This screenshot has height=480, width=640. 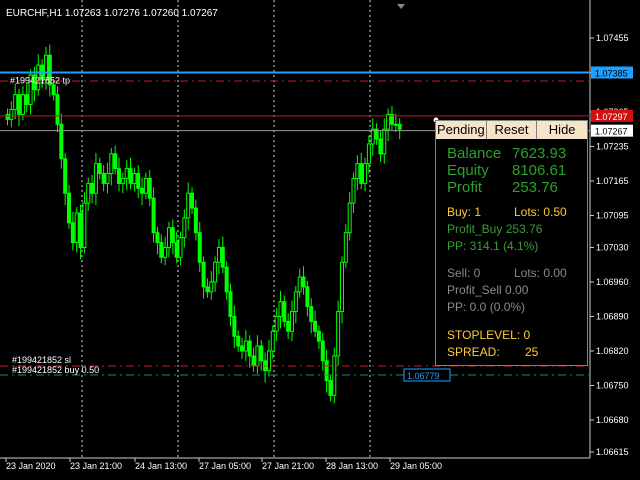 I want to click on profit-value: 253.76, so click(x=535, y=187).